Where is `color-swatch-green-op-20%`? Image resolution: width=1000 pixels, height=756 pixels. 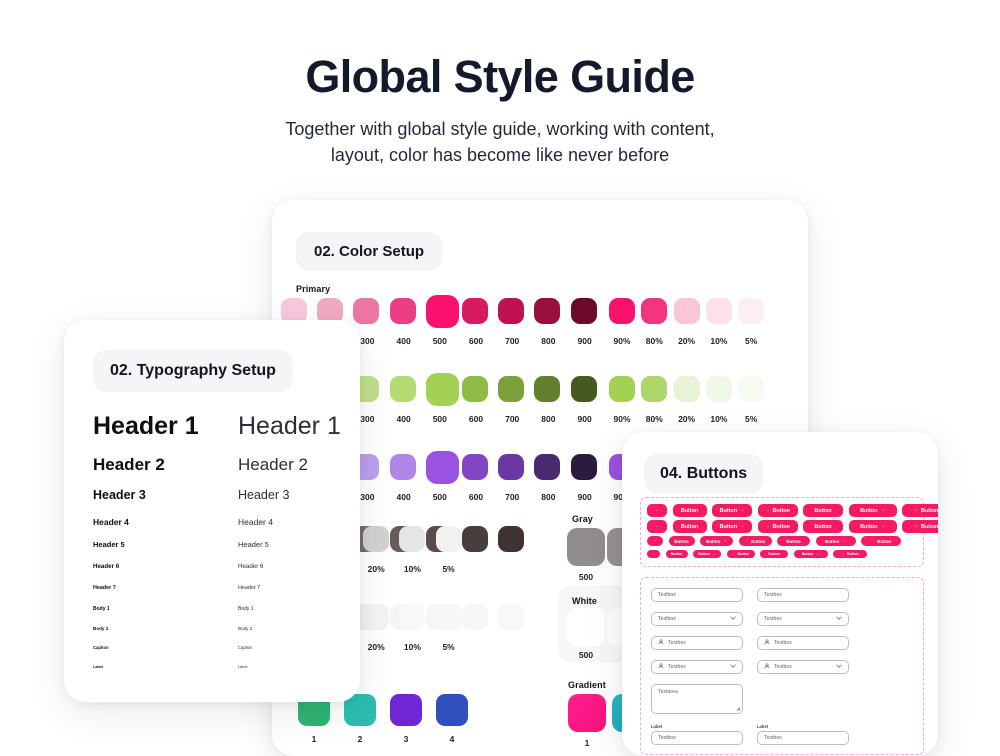 color-swatch-green-op-20% is located at coordinates (686, 389).